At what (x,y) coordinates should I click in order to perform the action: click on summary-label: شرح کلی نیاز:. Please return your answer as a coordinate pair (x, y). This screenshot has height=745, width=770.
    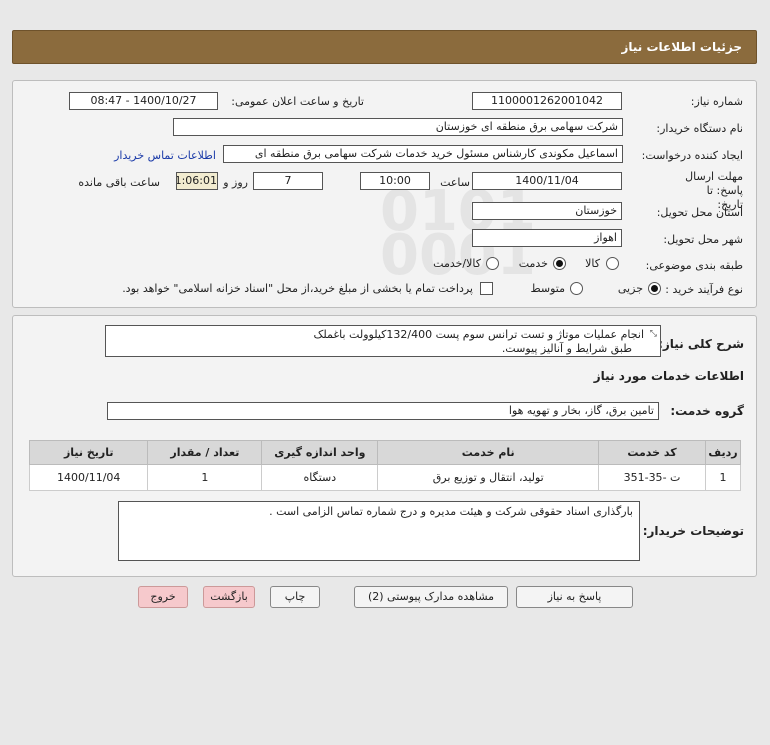
    Looking at the image, I should click on (701, 344).